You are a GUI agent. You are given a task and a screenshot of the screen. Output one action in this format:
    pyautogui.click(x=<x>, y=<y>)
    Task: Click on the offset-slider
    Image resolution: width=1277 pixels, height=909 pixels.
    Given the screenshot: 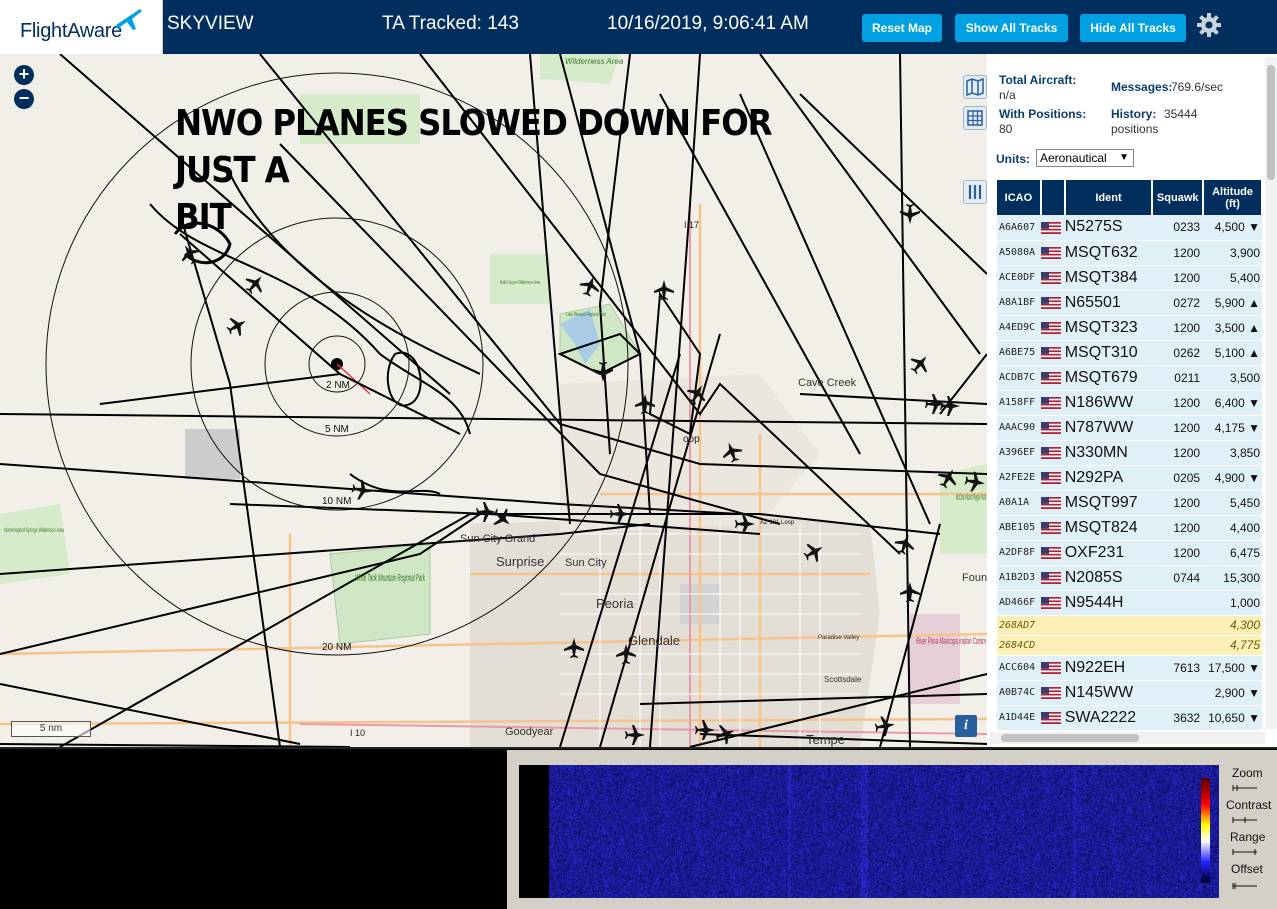 What is the action you would take?
    pyautogui.click(x=1245, y=886)
    